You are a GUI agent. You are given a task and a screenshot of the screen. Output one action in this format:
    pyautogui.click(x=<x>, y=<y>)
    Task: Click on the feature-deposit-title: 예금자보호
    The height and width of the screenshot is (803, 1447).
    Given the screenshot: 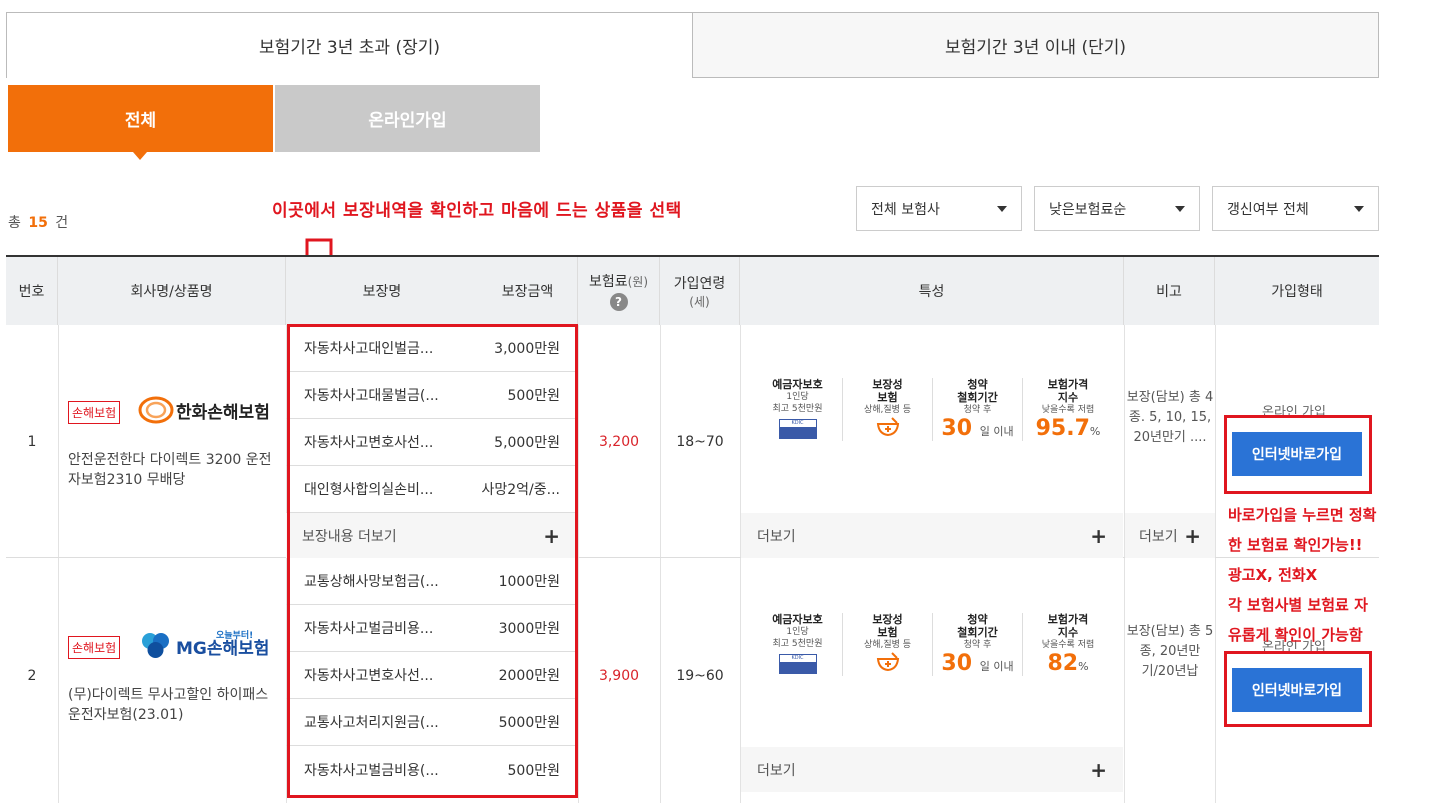 What is the action you would take?
    pyautogui.click(x=797, y=619)
    